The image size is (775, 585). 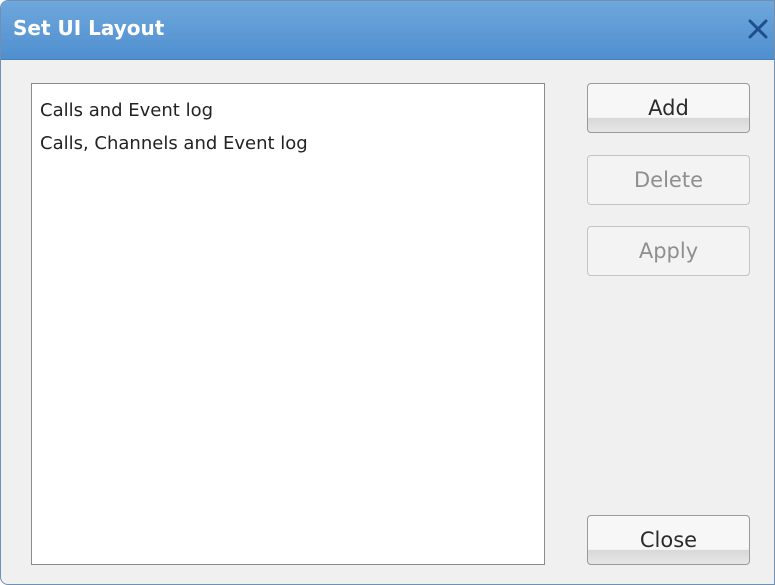 I want to click on close-icon, so click(x=758, y=29).